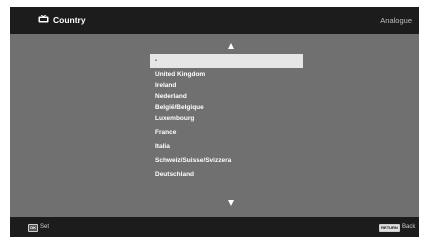 This screenshot has height=245, width=421. I want to click on list-item: United Kingdom, so click(226, 74).